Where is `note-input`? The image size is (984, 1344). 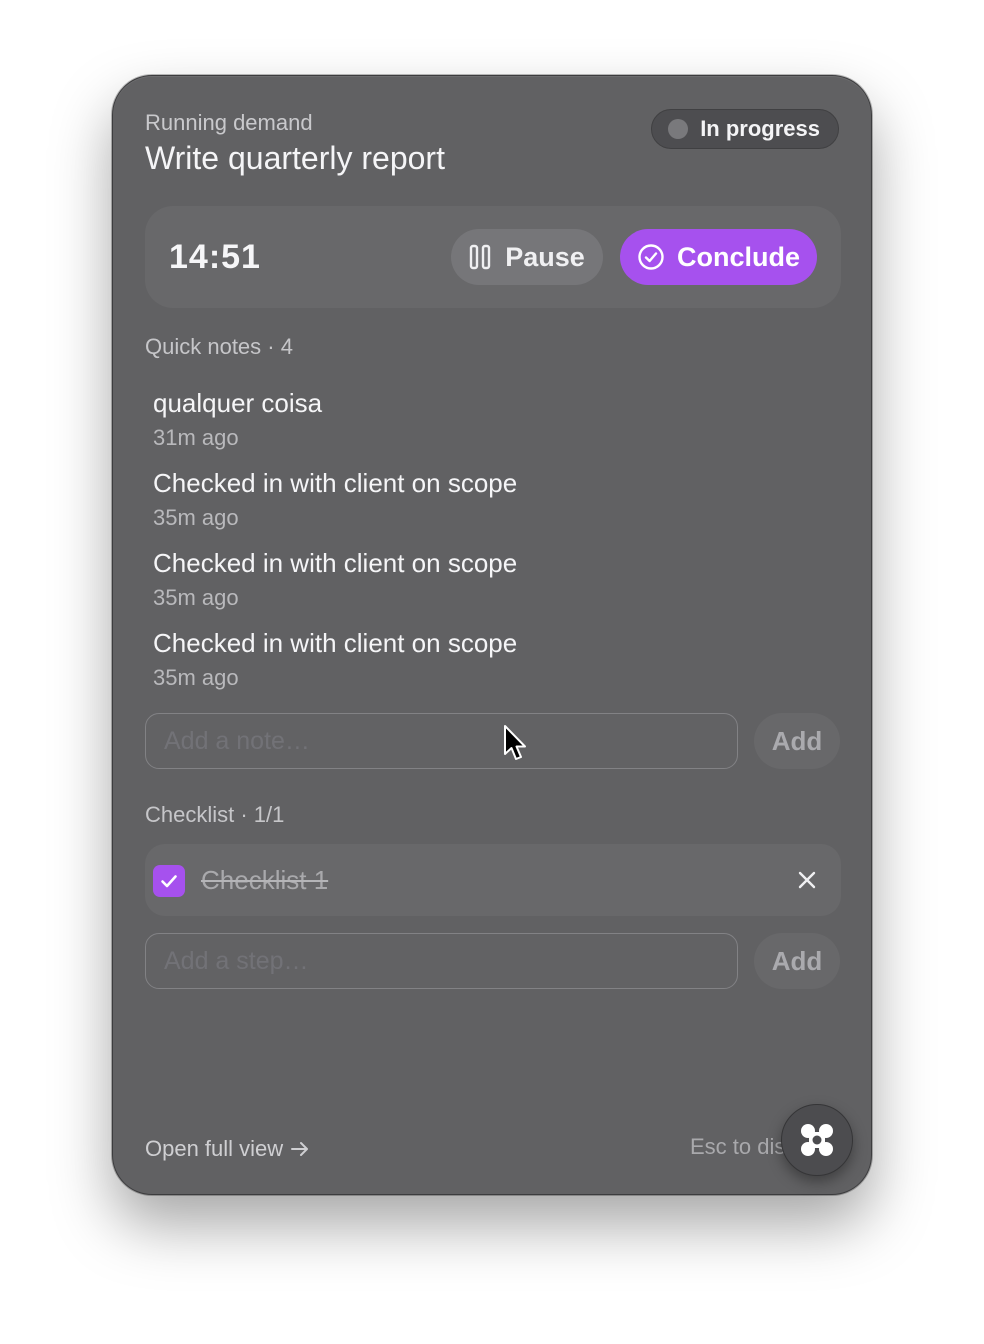
note-input is located at coordinates (450, 741).